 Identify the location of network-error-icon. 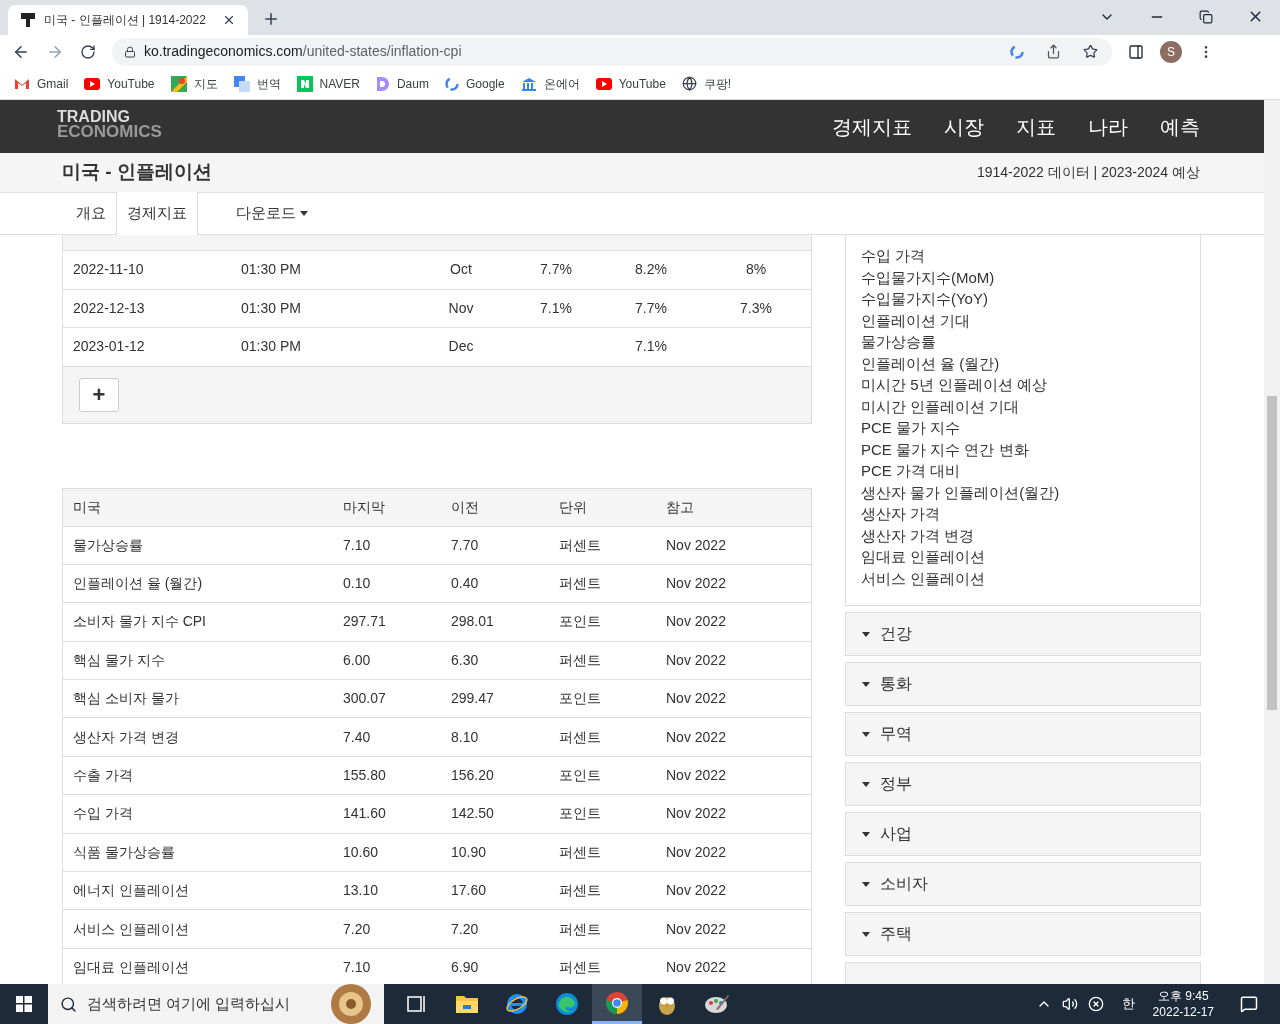
(1095, 1004).